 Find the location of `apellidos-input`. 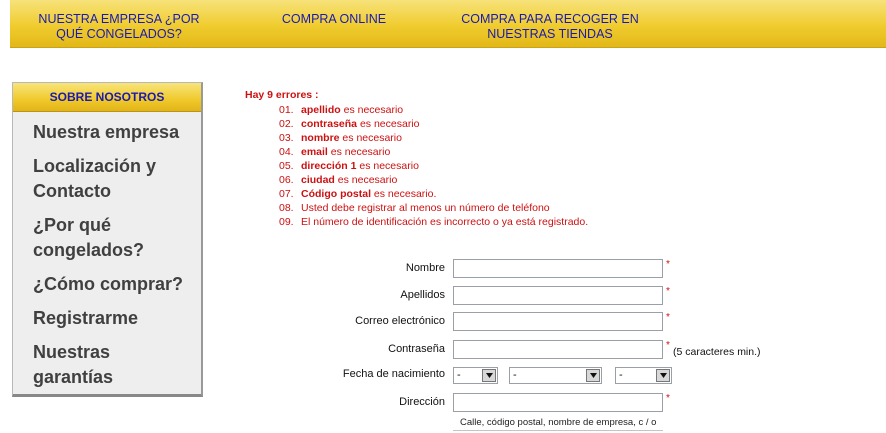

apellidos-input is located at coordinates (558, 295).